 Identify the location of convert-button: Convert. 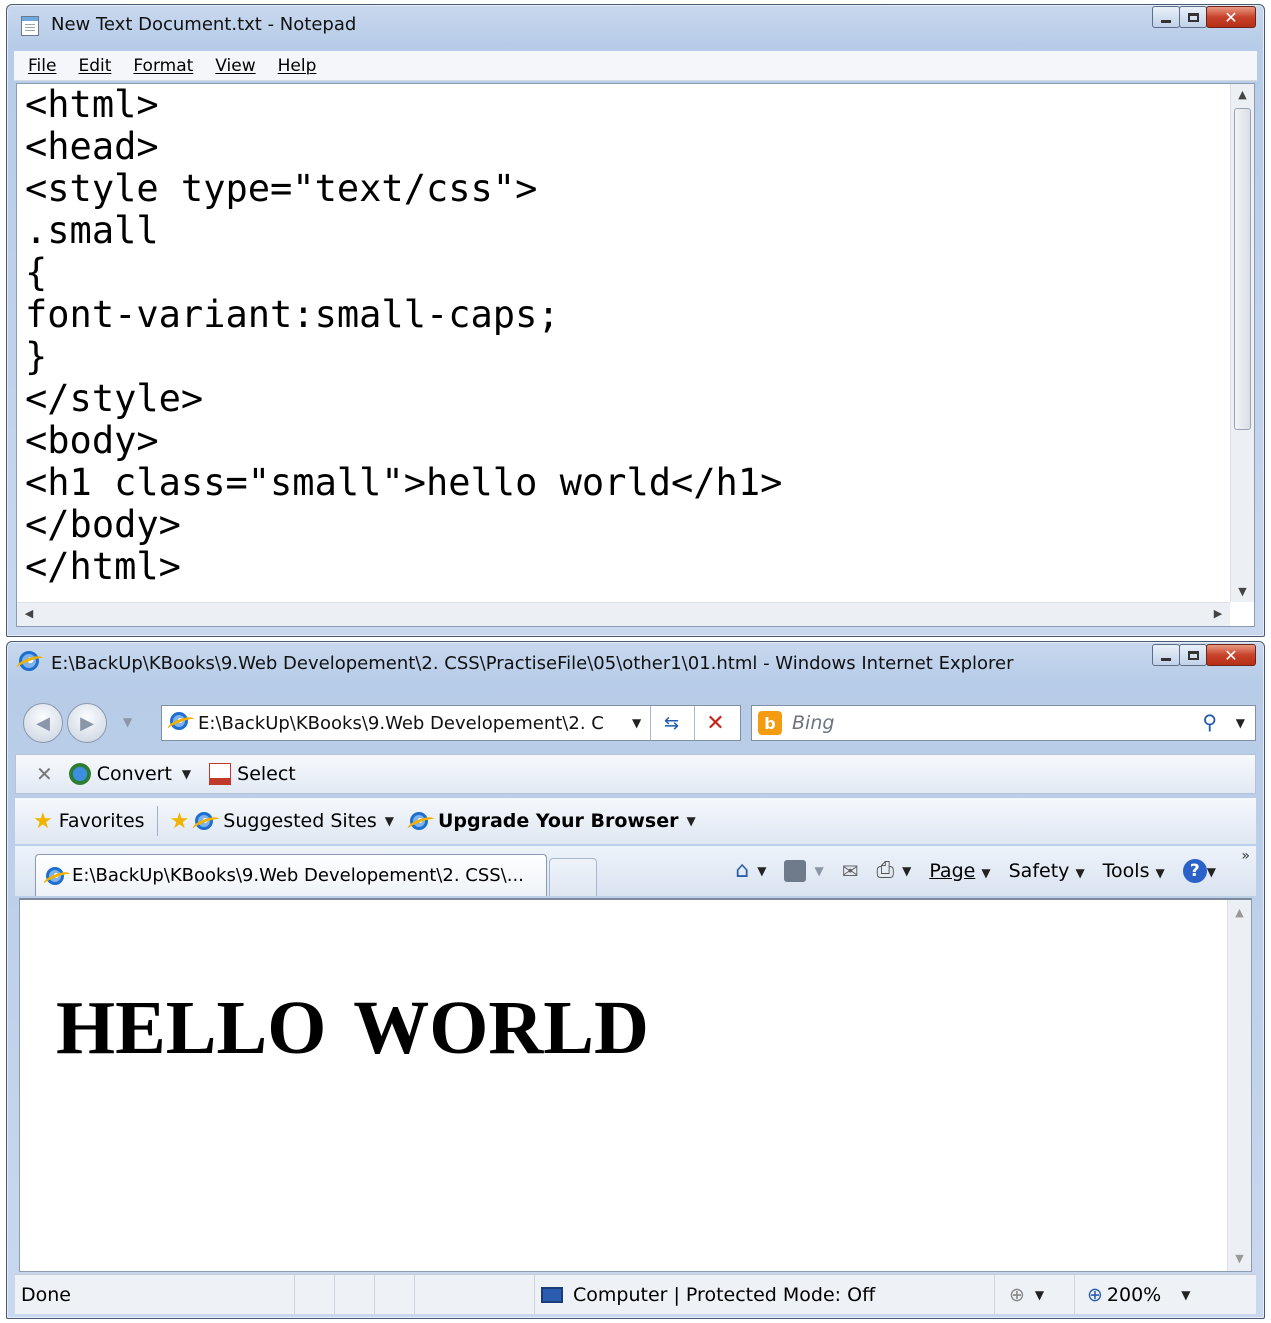
(134, 774).